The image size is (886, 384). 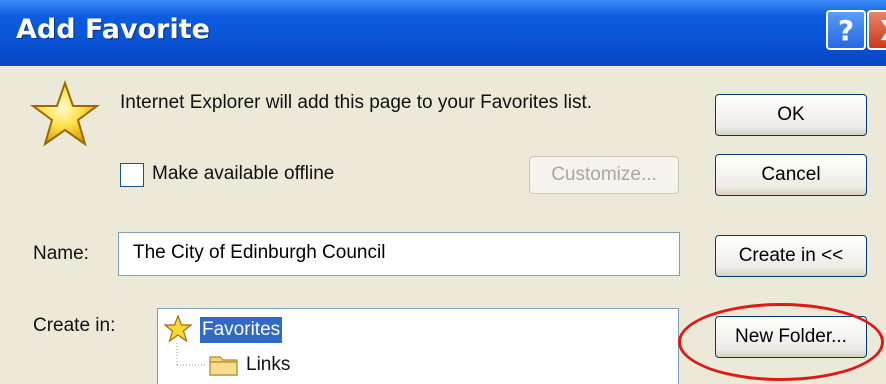 I want to click on name-input: The City of Edinburgh Council, so click(x=399, y=254).